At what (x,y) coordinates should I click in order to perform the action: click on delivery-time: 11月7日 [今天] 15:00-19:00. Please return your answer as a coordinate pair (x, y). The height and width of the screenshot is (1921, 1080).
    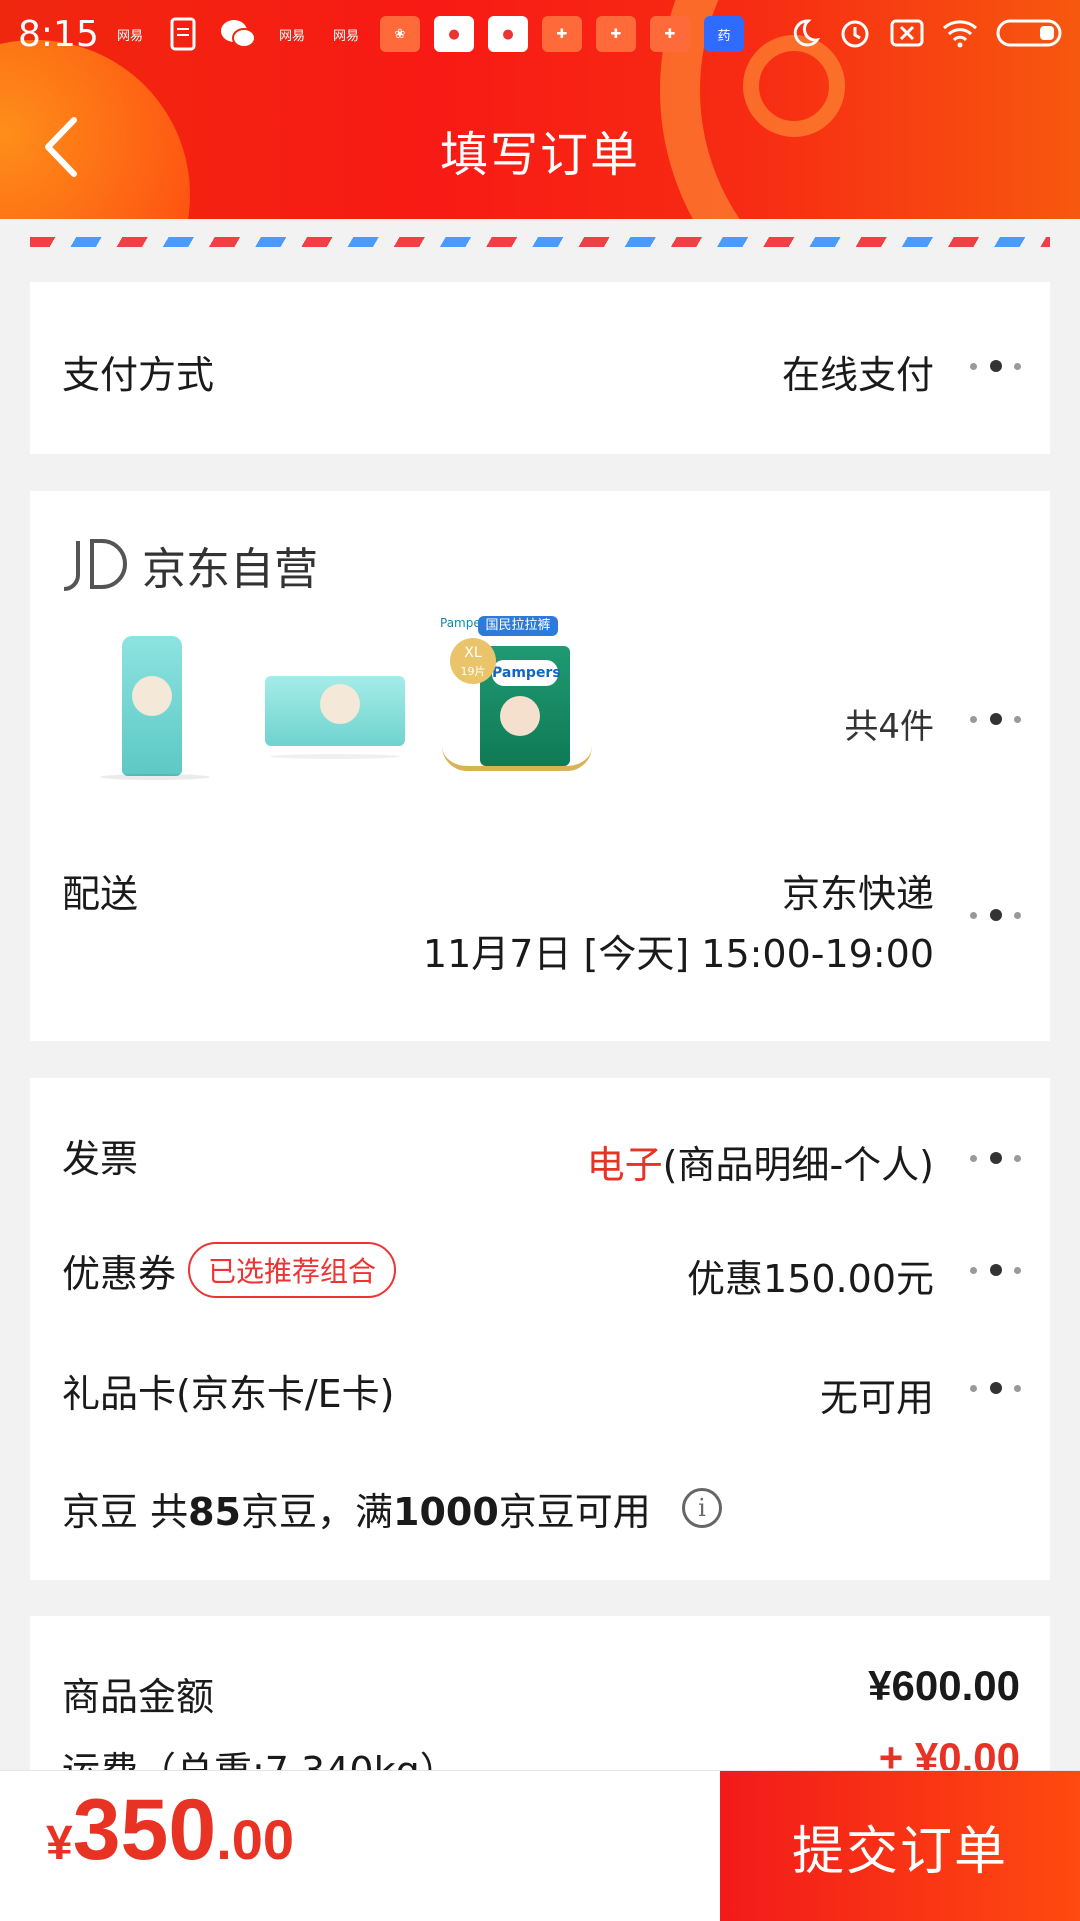
    Looking at the image, I should click on (678, 954).